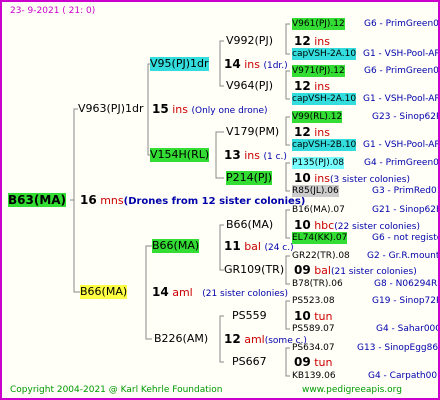 The height and width of the screenshot is (400, 440). I want to click on dam-a-num: 11, so click(232, 246).